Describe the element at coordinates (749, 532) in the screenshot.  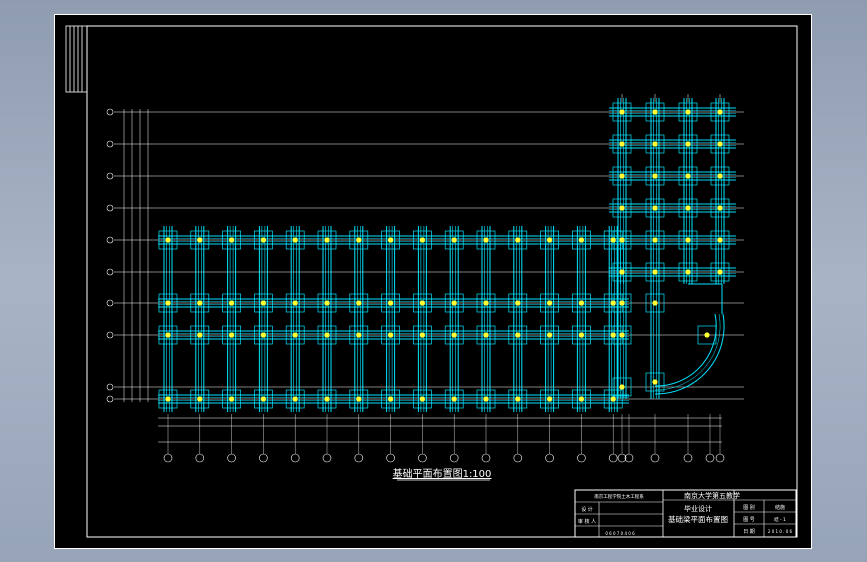
I see `title-block-date-label: 日 期` at that location.